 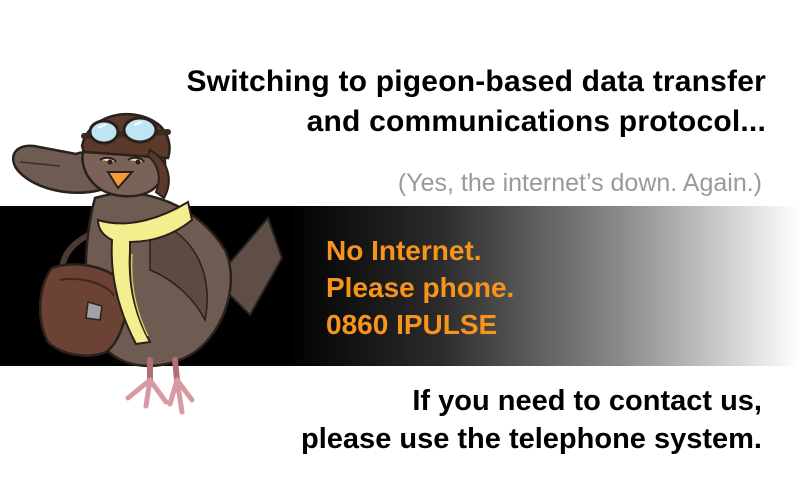 I want to click on subnote: (Yes, the internet’s down. Again.), so click(x=579, y=183).